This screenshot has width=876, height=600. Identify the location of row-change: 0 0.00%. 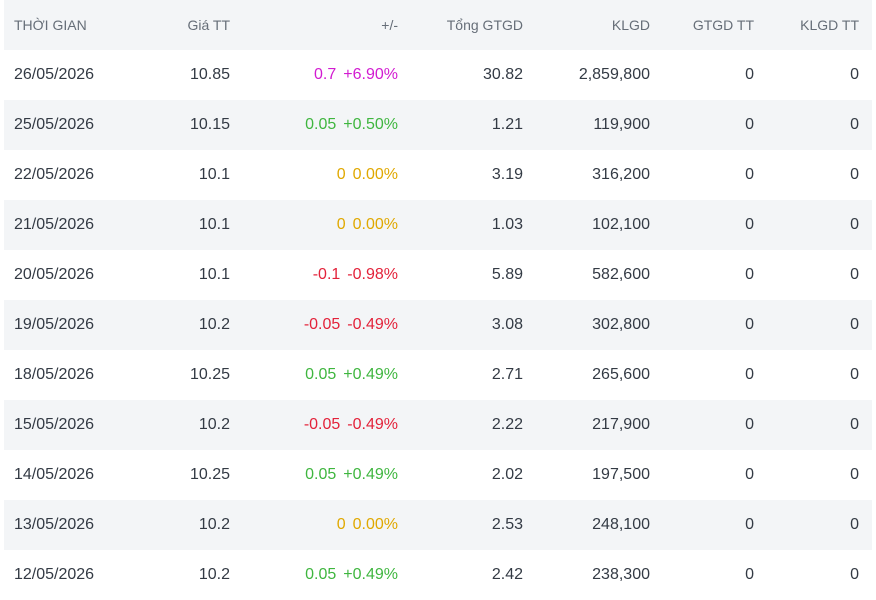
(314, 225).